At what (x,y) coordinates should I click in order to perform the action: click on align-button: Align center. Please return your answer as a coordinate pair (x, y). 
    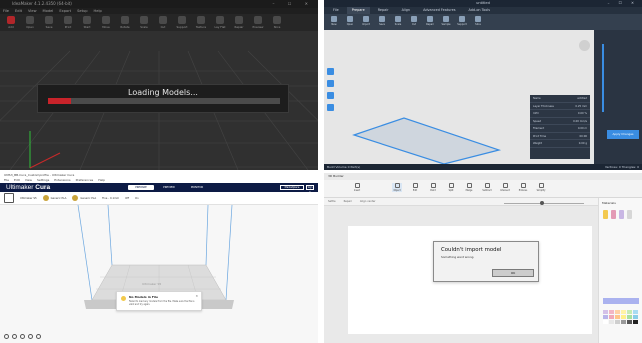
    Looking at the image, I should click on (368, 201).